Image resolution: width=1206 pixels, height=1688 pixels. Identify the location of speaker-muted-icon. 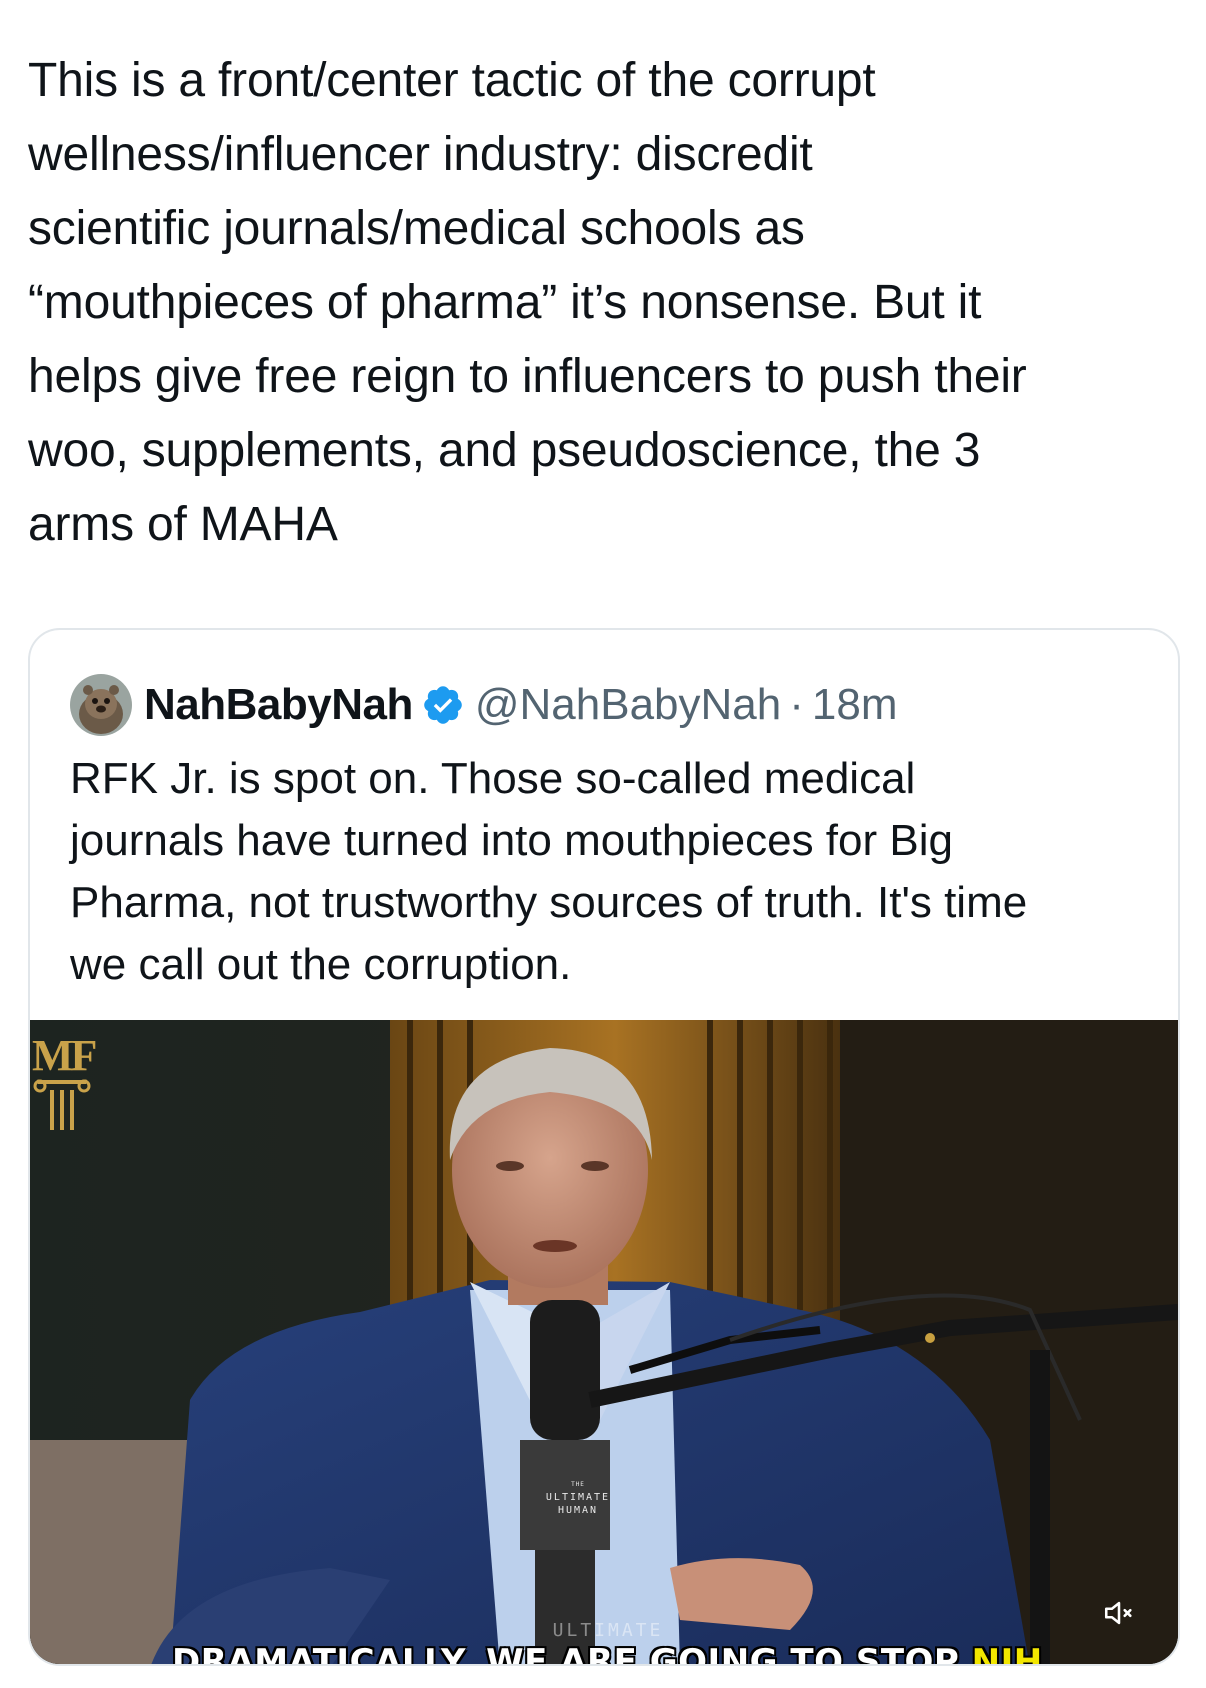
(1118, 1613).